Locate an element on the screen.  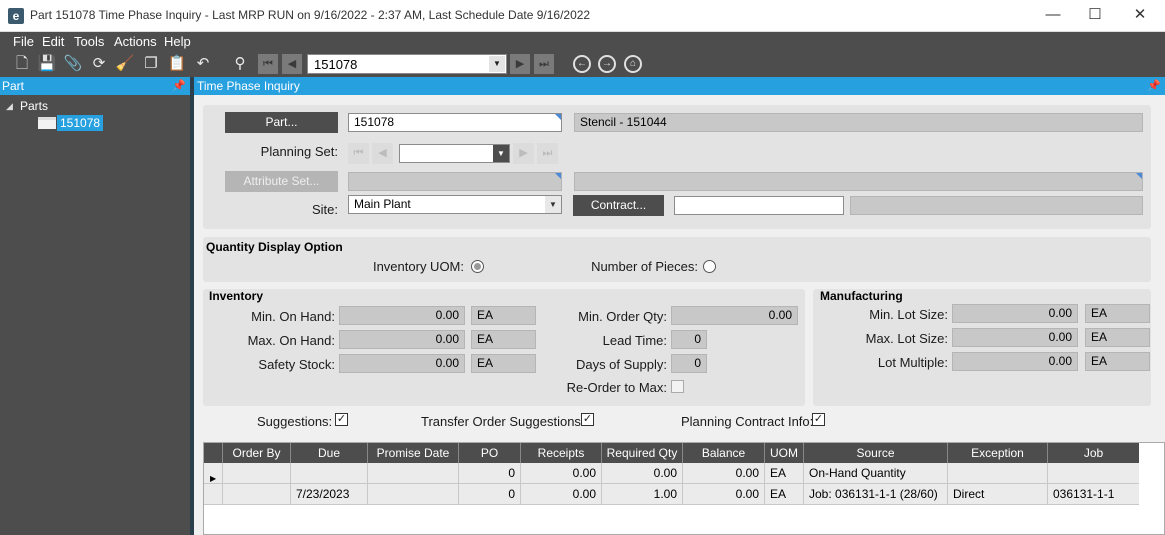
first-record-button: ⏮ is located at coordinates (268, 64).